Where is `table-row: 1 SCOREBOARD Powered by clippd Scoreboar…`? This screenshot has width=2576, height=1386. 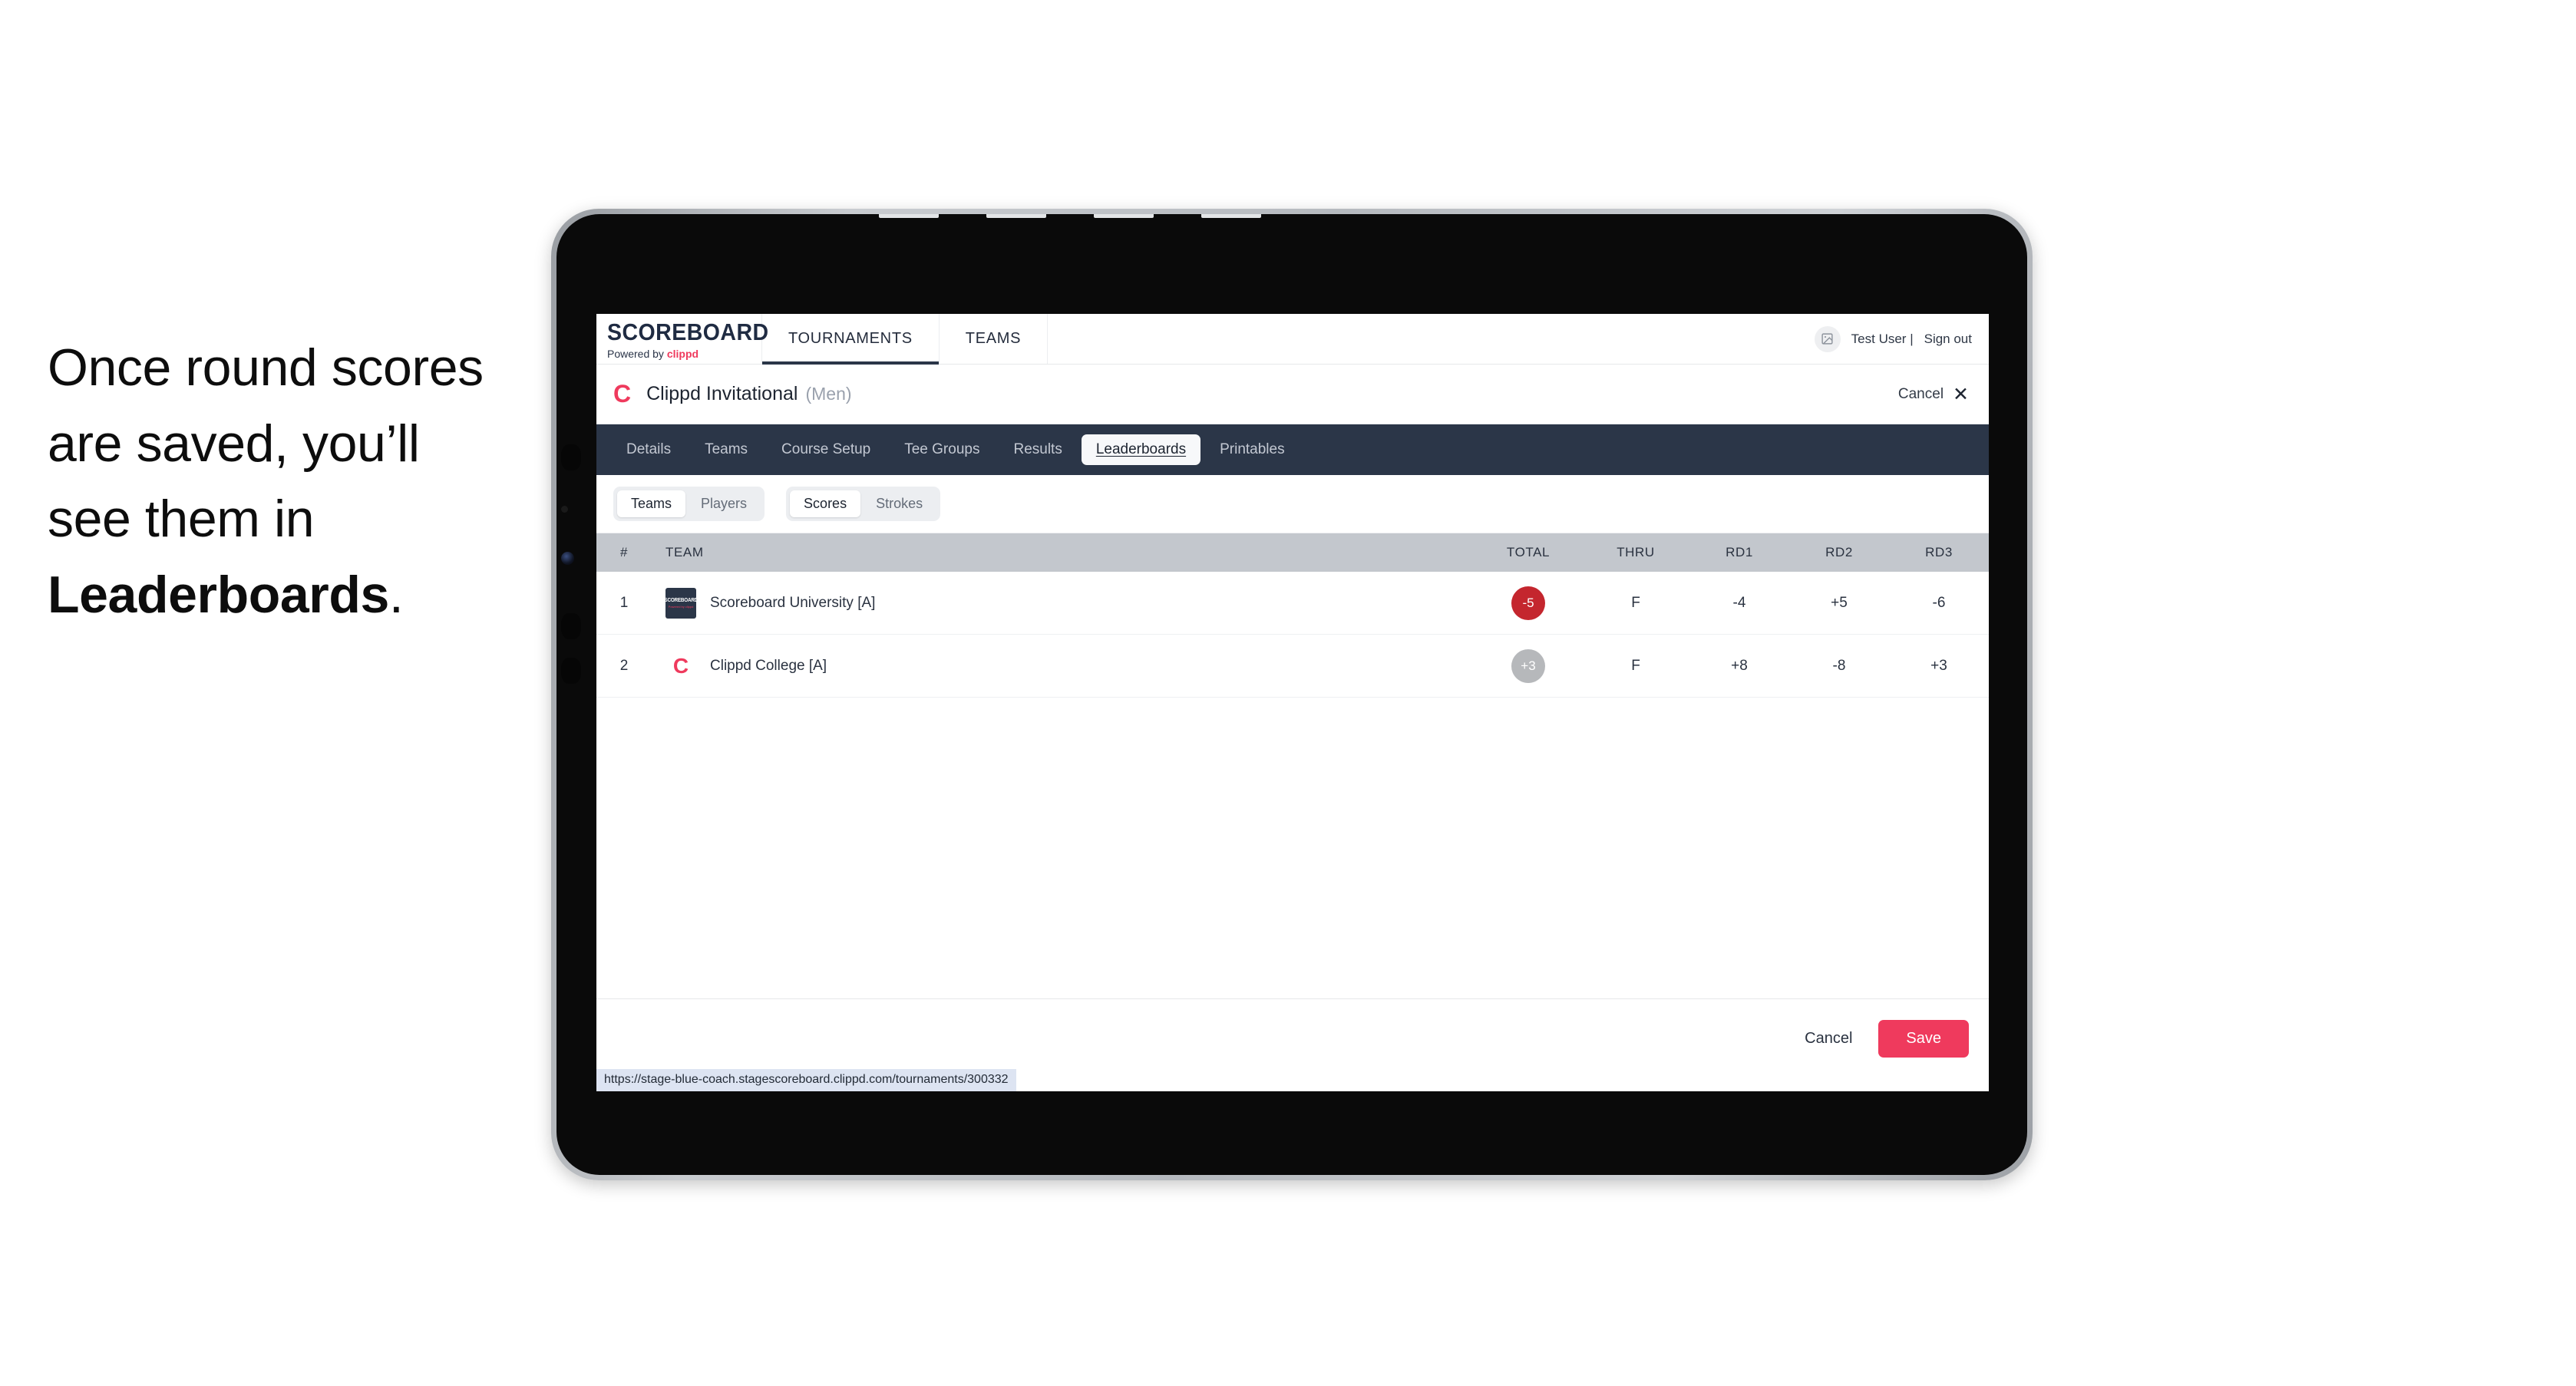 table-row: 1 SCOREBOARD Powered by clippd Scoreboar… is located at coordinates (1292, 603).